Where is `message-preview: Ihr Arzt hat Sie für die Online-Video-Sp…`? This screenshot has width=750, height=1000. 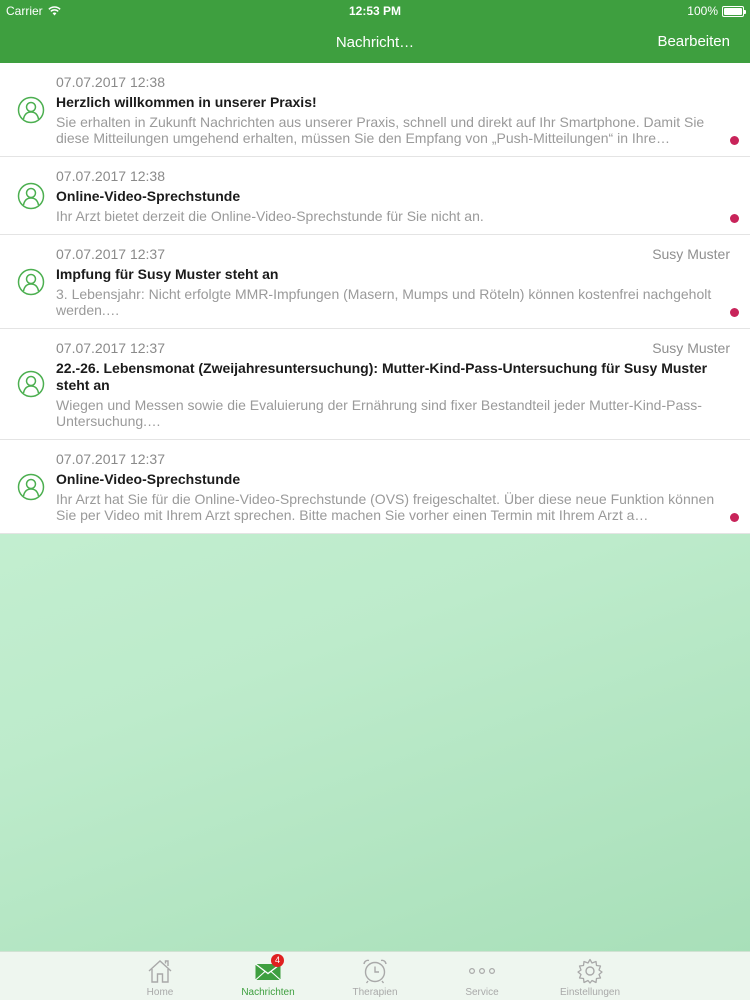 message-preview: Ihr Arzt hat Sie für die Online-Video-Sp… is located at coordinates (385, 507).